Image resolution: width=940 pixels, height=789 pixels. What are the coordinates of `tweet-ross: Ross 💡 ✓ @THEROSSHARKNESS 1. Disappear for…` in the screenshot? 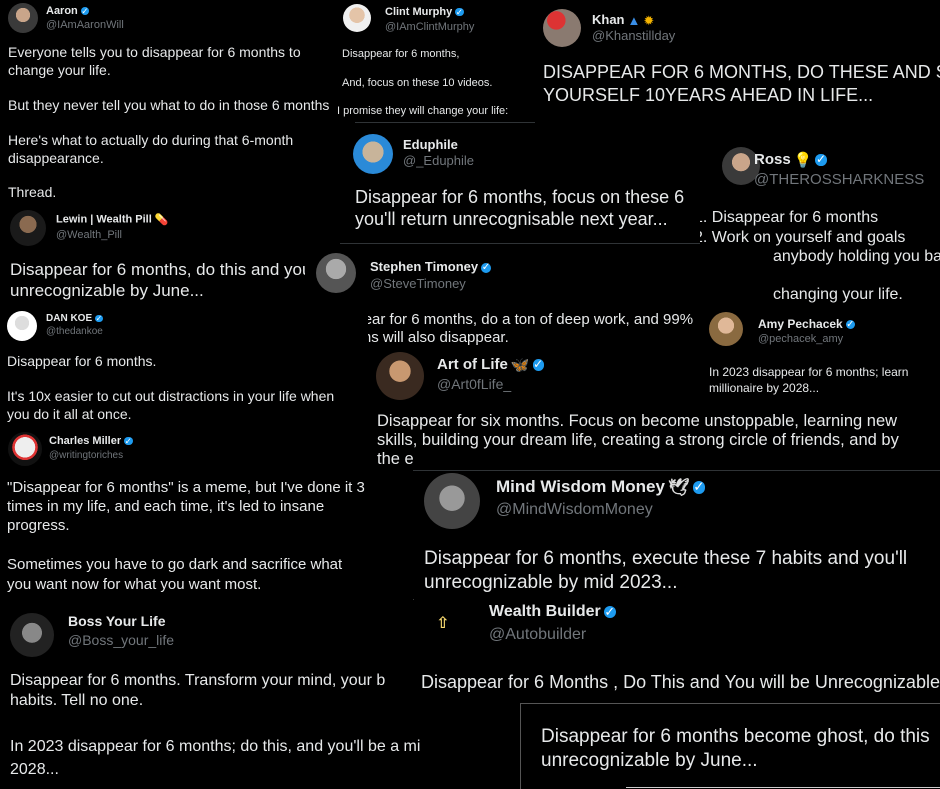 It's located at (820, 222).